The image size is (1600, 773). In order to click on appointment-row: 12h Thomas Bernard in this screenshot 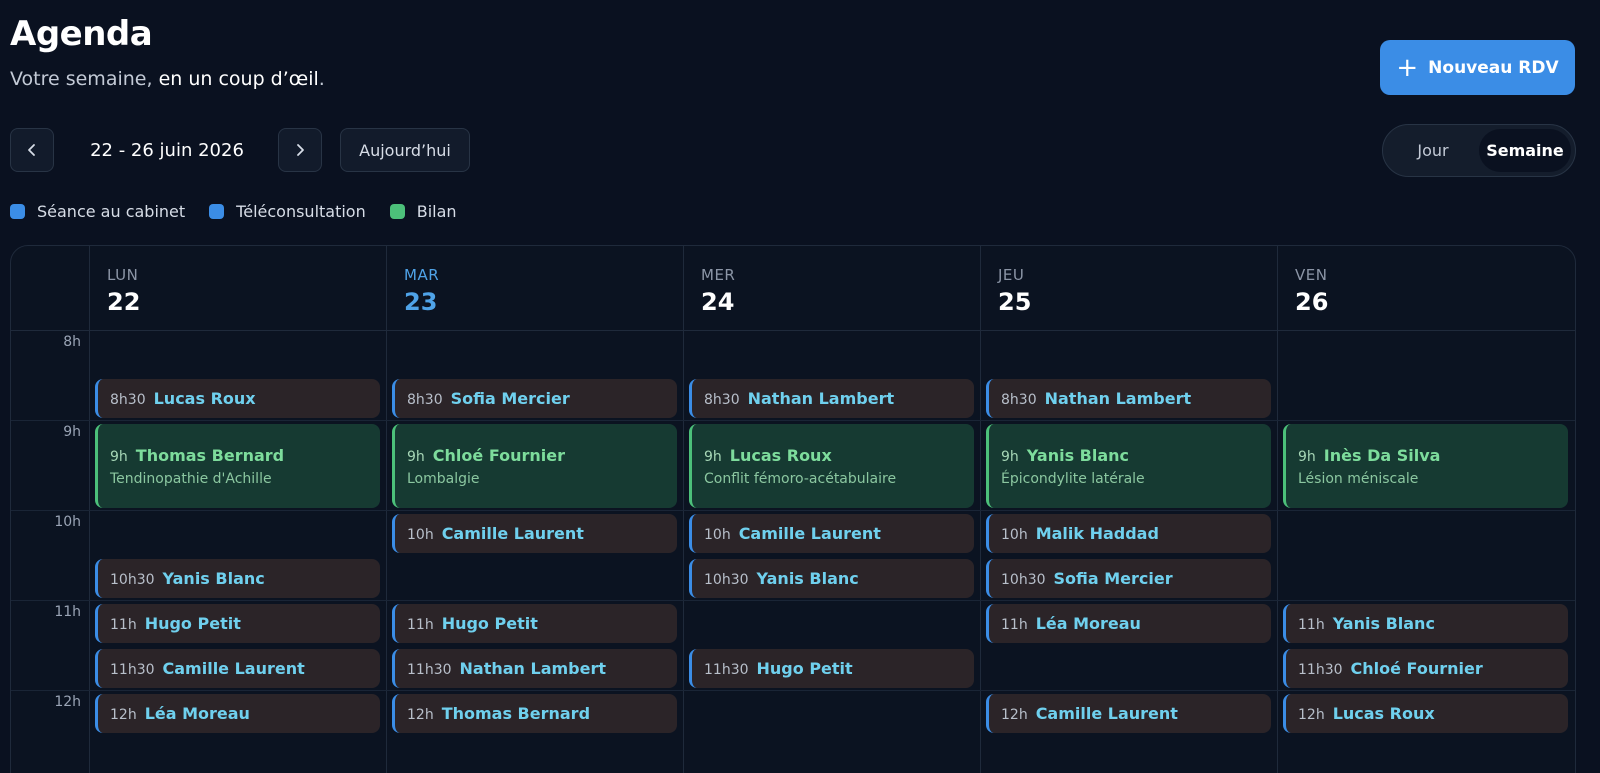, I will do `click(542, 713)`.